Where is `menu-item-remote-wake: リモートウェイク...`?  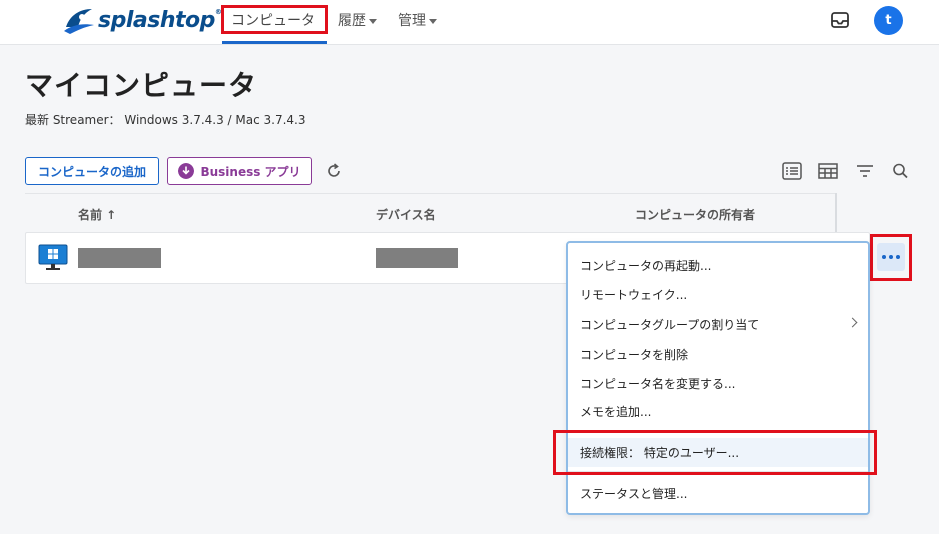 menu-item-remote-wake: リモートウェイク... is located at coordinates (718, 294).